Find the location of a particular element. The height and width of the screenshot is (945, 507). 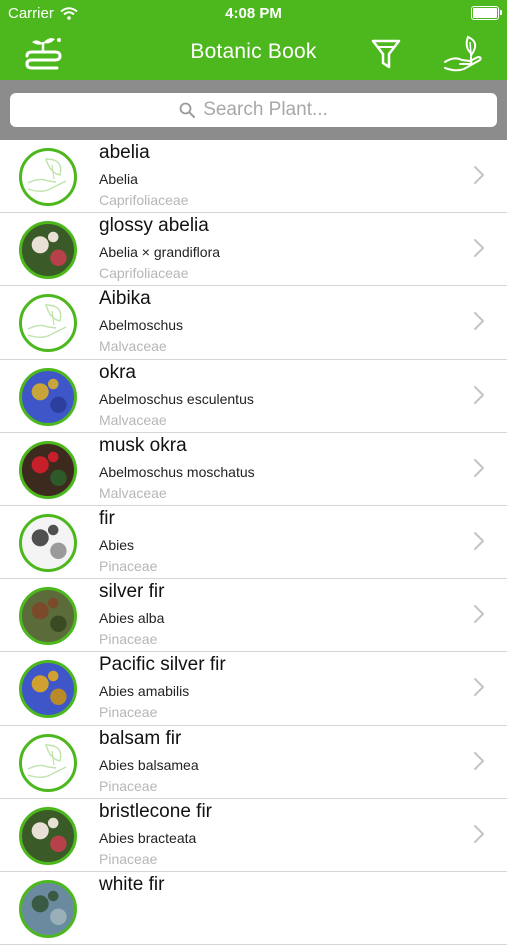

plant-scientific-name: Abelmoschus esculentus is located at coordinates (176, 398).